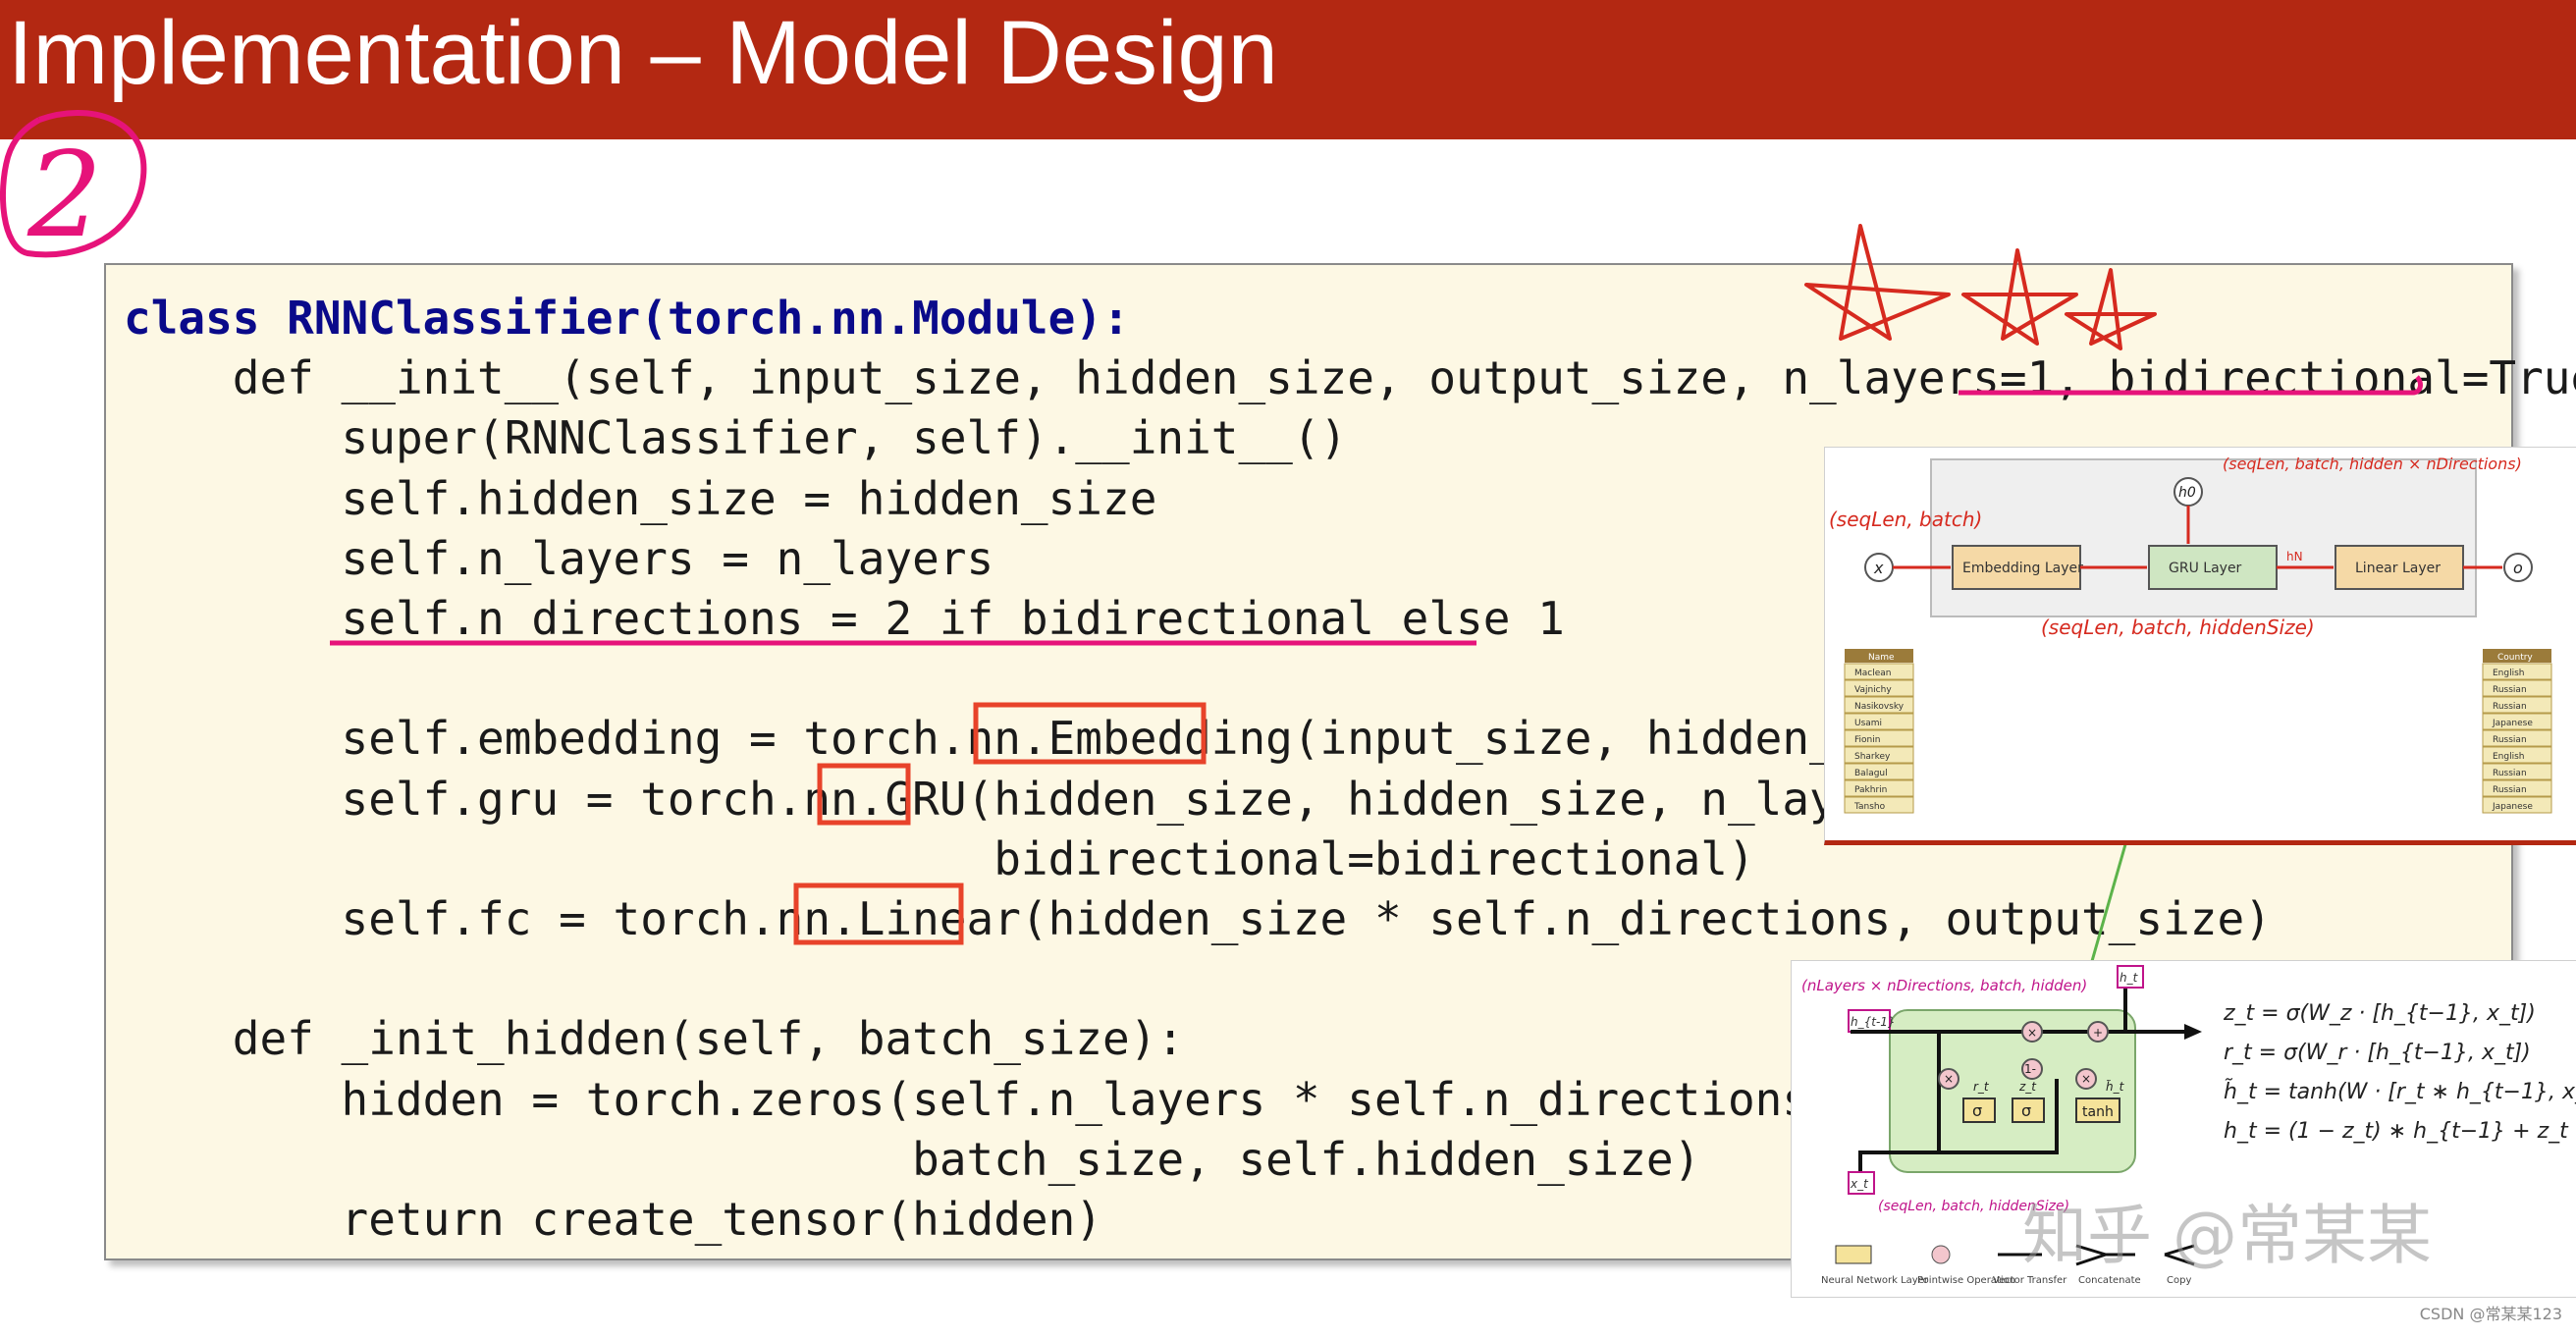 Image resolution: width=2576 pixels, height=1338 pixels. Describe the element at coordinates (2400, 1131) in the screenshot. I see `equation-h: h_t = (1 − z_t) ∗ h_{t−1} + z_t ∗ h̃_t` at that location.